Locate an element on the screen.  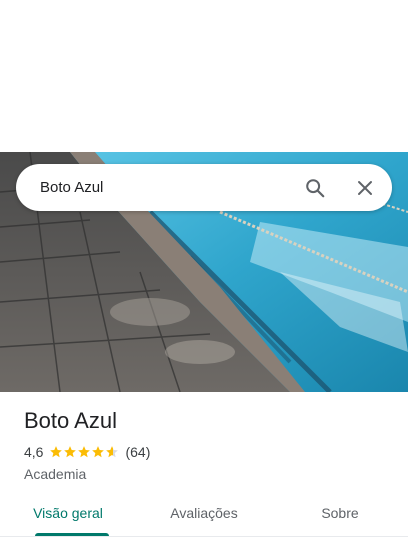
tab-about: Sobre is located at coordinates (340, 515).